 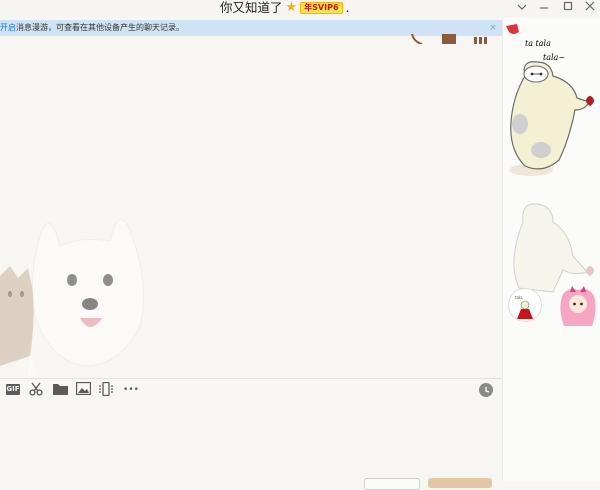 What do you see at coordinates (525, 305) in the screenshot?
I see `sticker-avatar-1: tala` at bounding box center [525, 305].